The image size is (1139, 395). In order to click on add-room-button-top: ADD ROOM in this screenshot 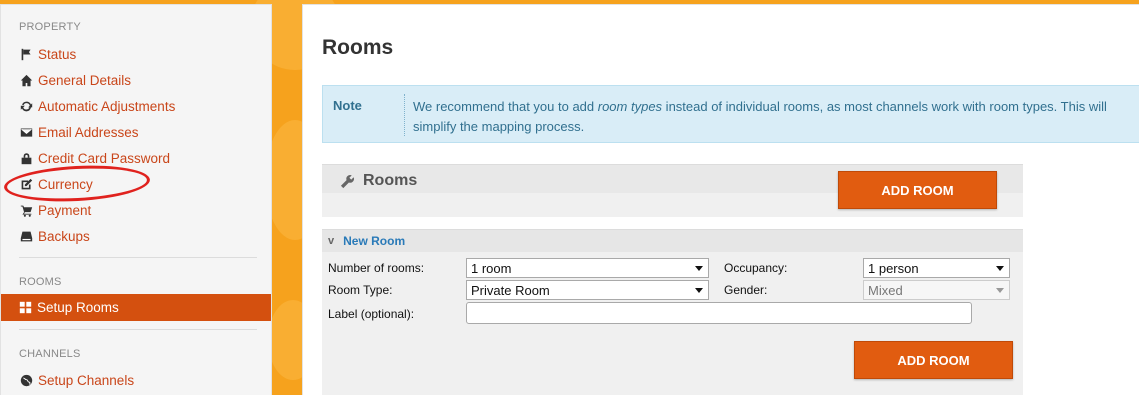, I will do `click(917, 190)`.